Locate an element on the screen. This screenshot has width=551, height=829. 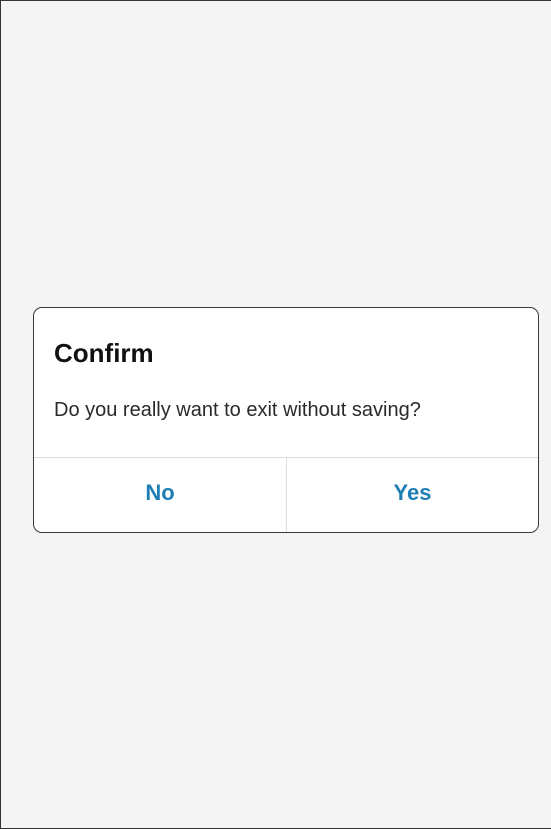
no-button: No is located at coordinates (160, 495).